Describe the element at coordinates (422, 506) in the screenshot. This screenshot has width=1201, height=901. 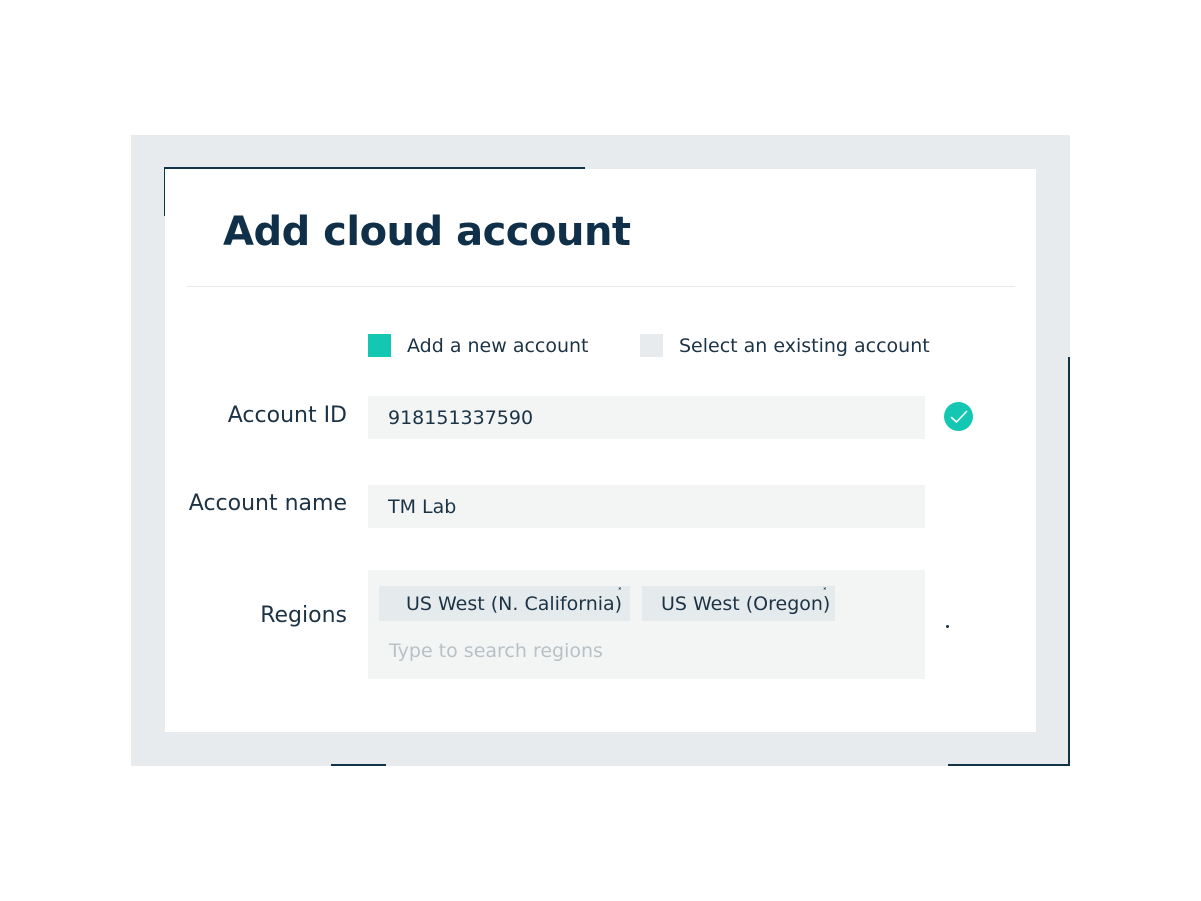
I see `account-name-value: TM Lab` at that location.